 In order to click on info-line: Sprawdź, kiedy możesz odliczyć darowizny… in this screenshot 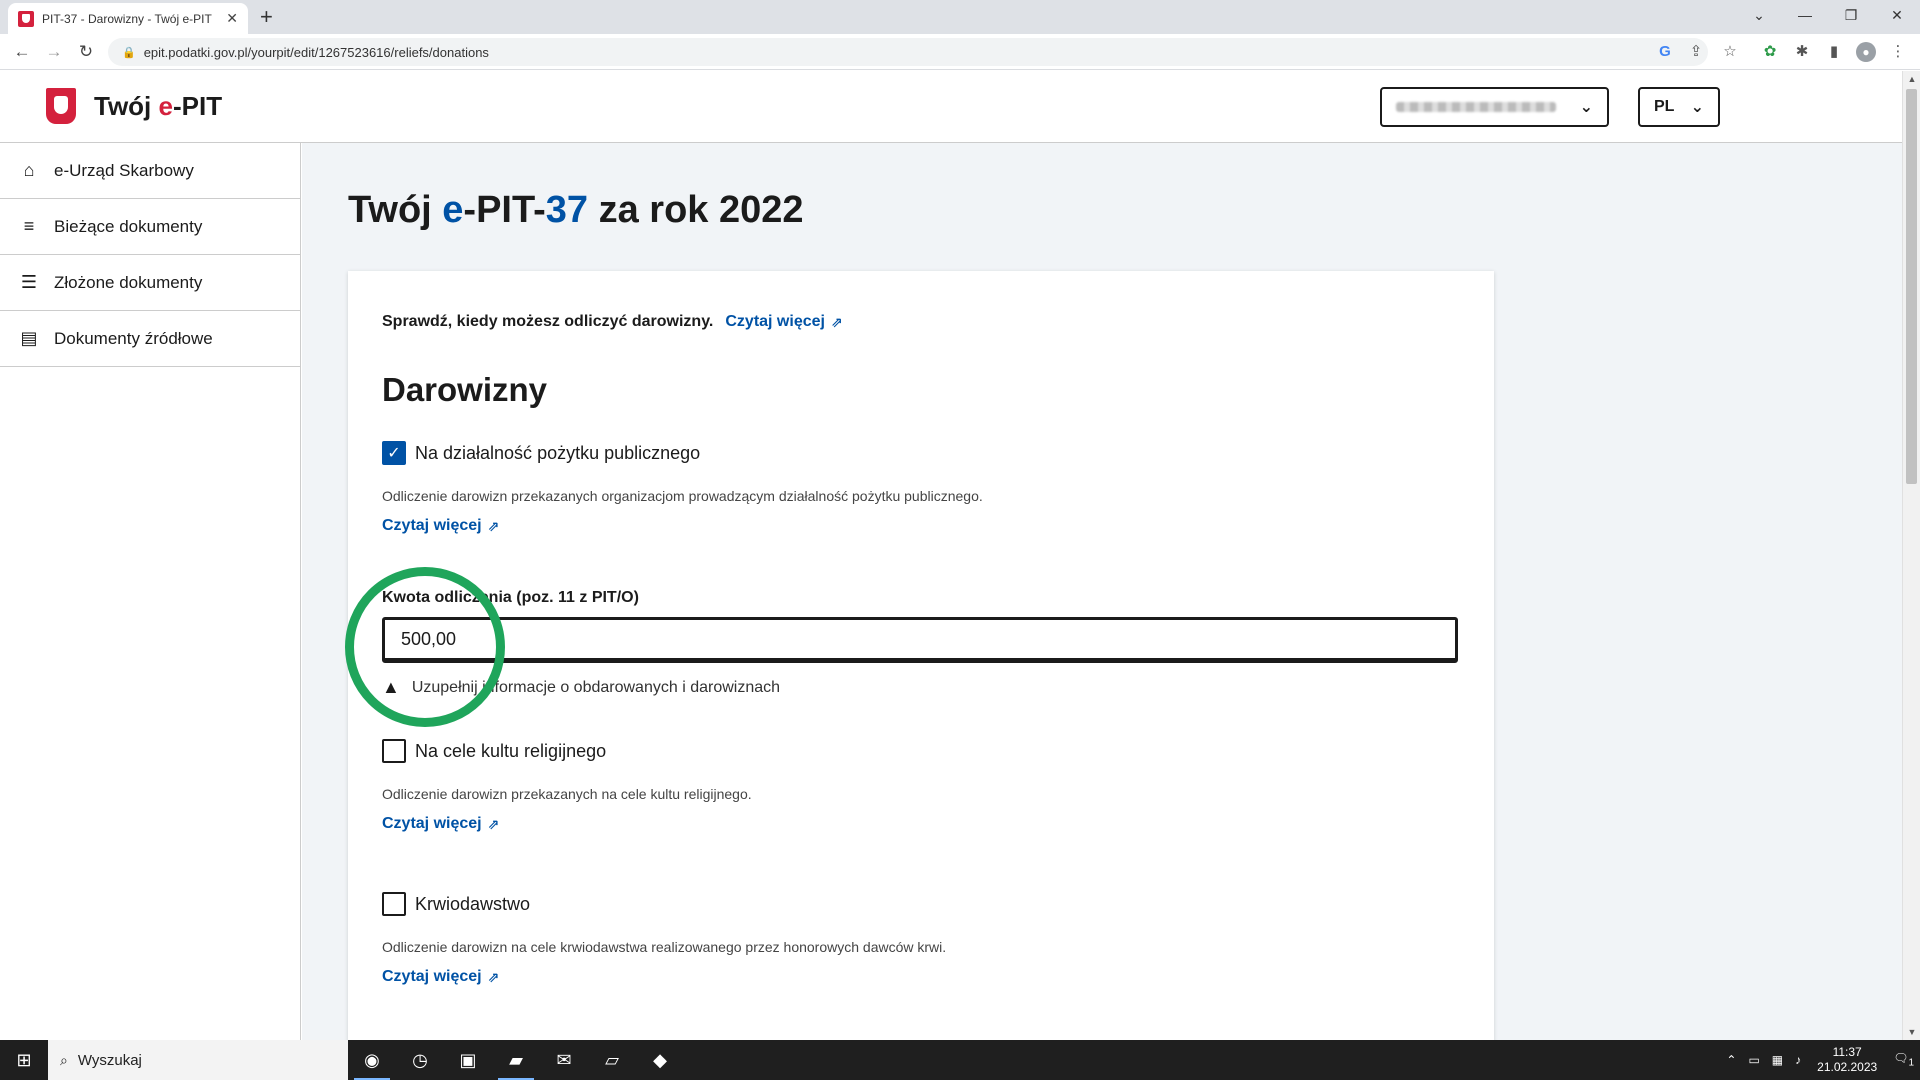, I will do `click(612, 322)`.